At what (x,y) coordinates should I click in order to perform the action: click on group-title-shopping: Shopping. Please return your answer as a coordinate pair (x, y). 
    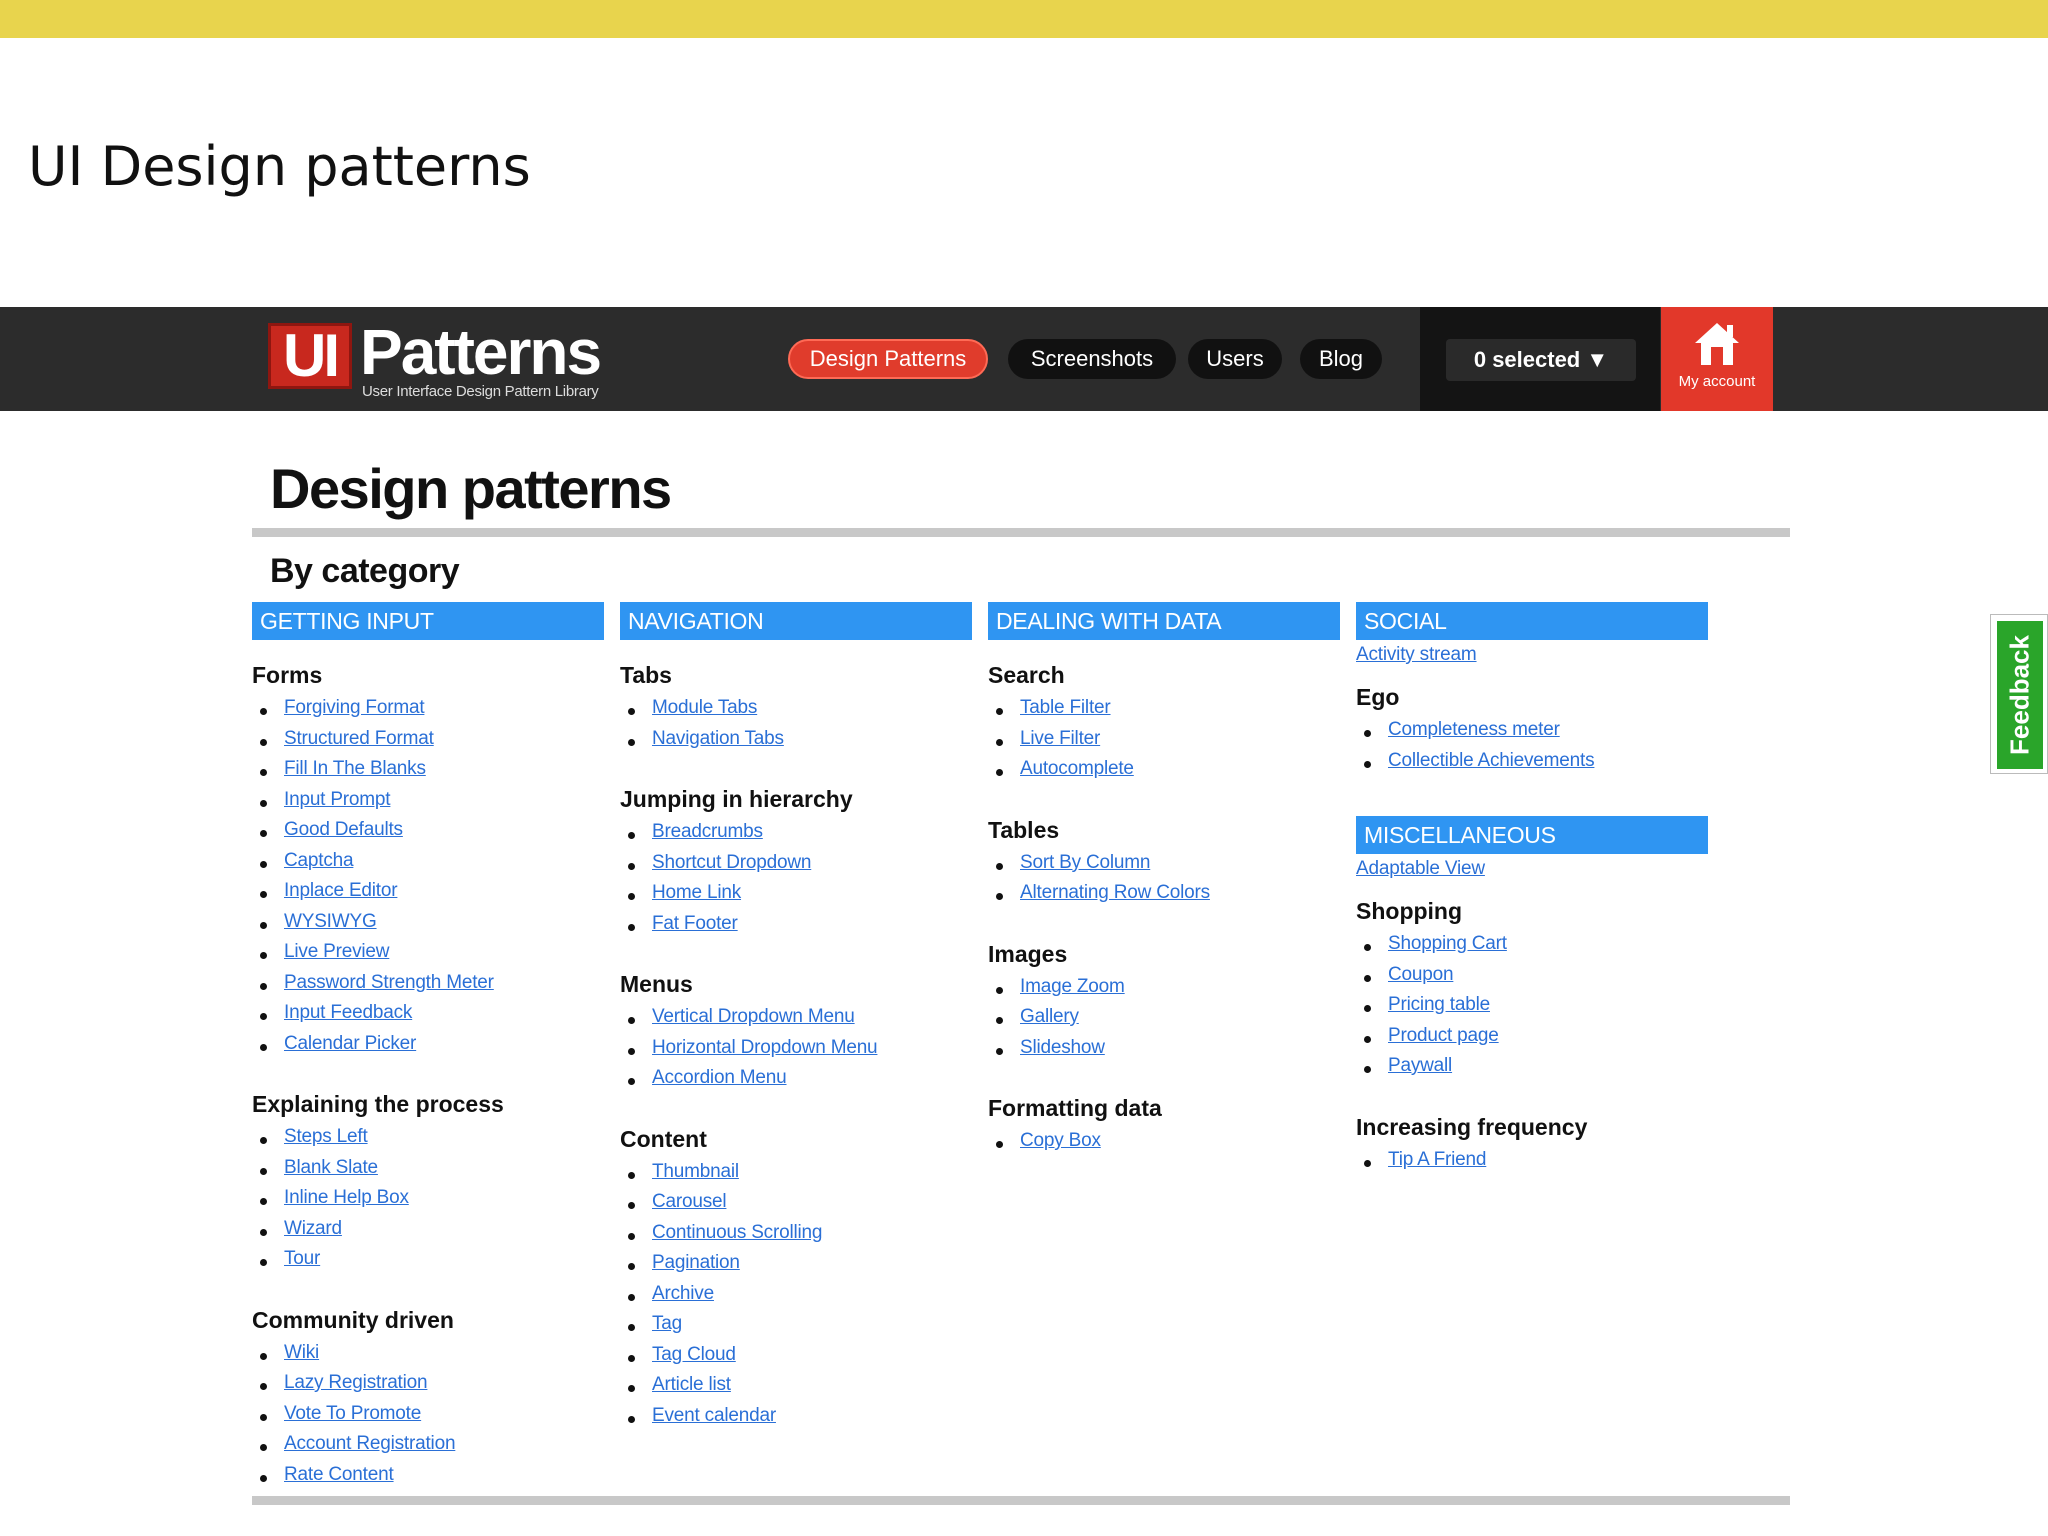
    Looking at the image, I should click on (1409, 911).